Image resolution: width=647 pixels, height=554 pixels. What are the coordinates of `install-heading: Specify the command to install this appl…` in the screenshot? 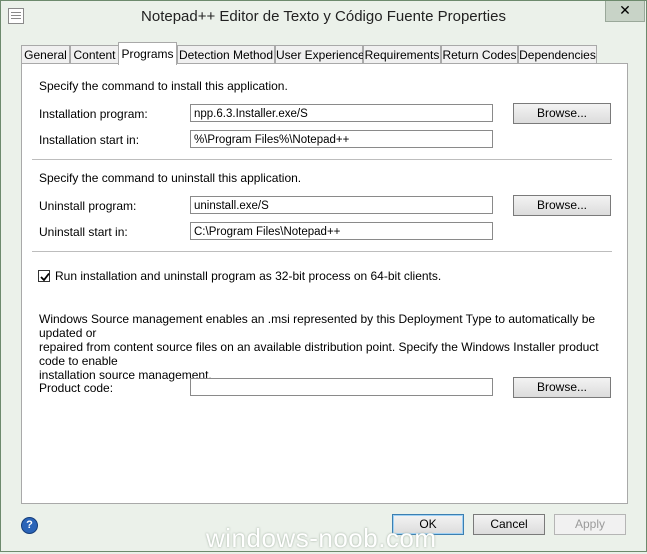 It's located at (163, 86).